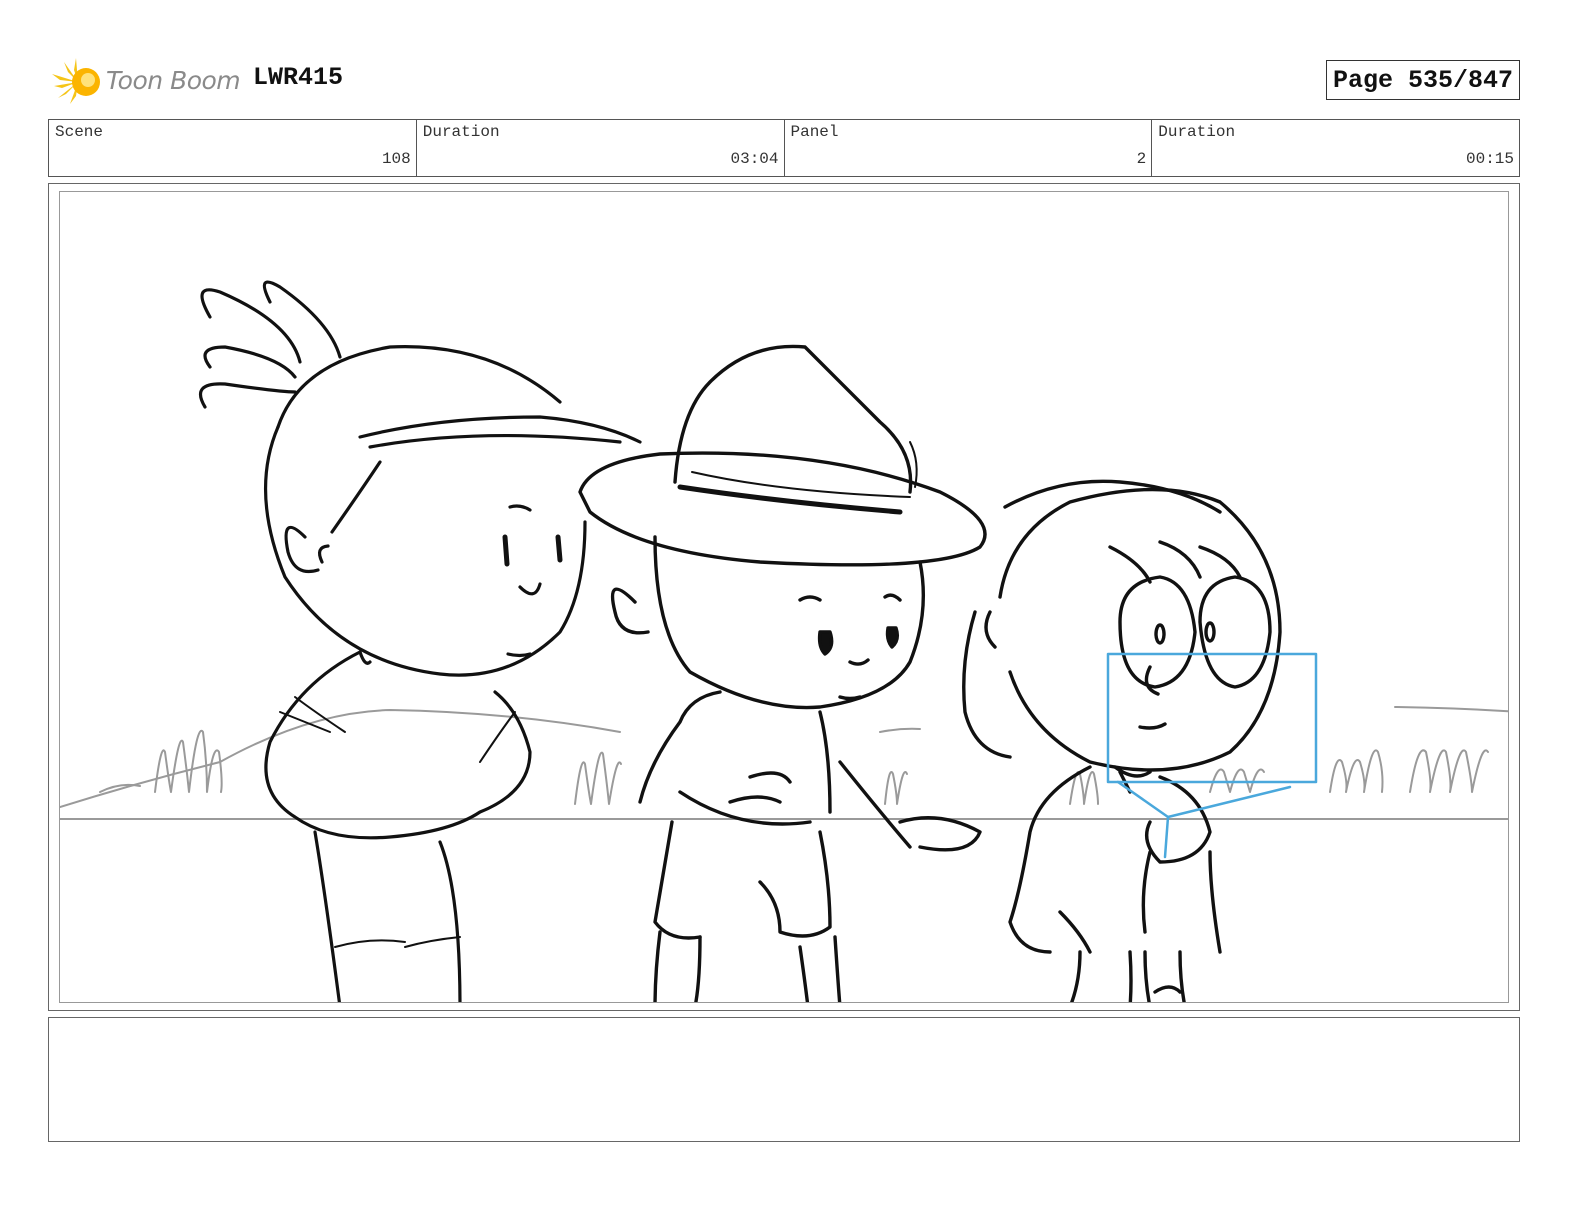 Image resolution: width=1584 pixels, height=1224 pixels. I want to click on panel-duration-value: 00:15, so click(1489, 159).